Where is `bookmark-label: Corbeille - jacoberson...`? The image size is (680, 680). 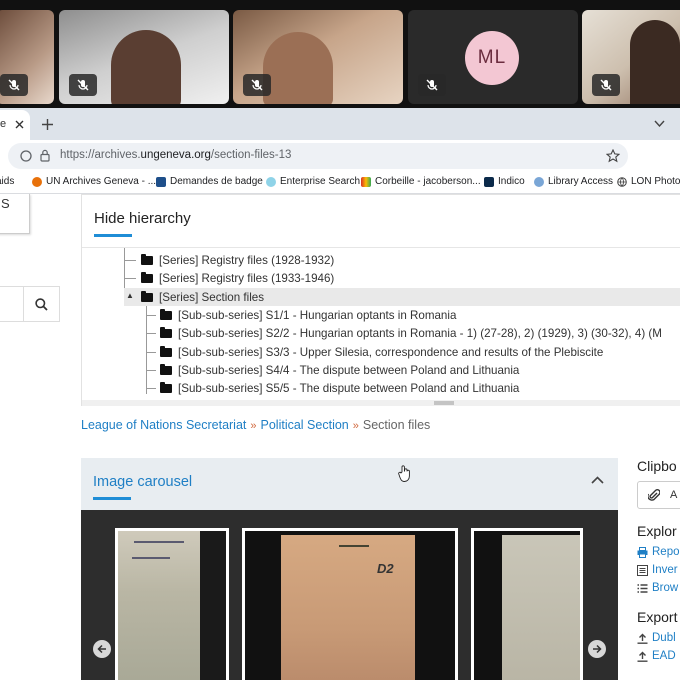 bookmark-label: Corbeille - jacoberson... is located at coordinates (428, 181).